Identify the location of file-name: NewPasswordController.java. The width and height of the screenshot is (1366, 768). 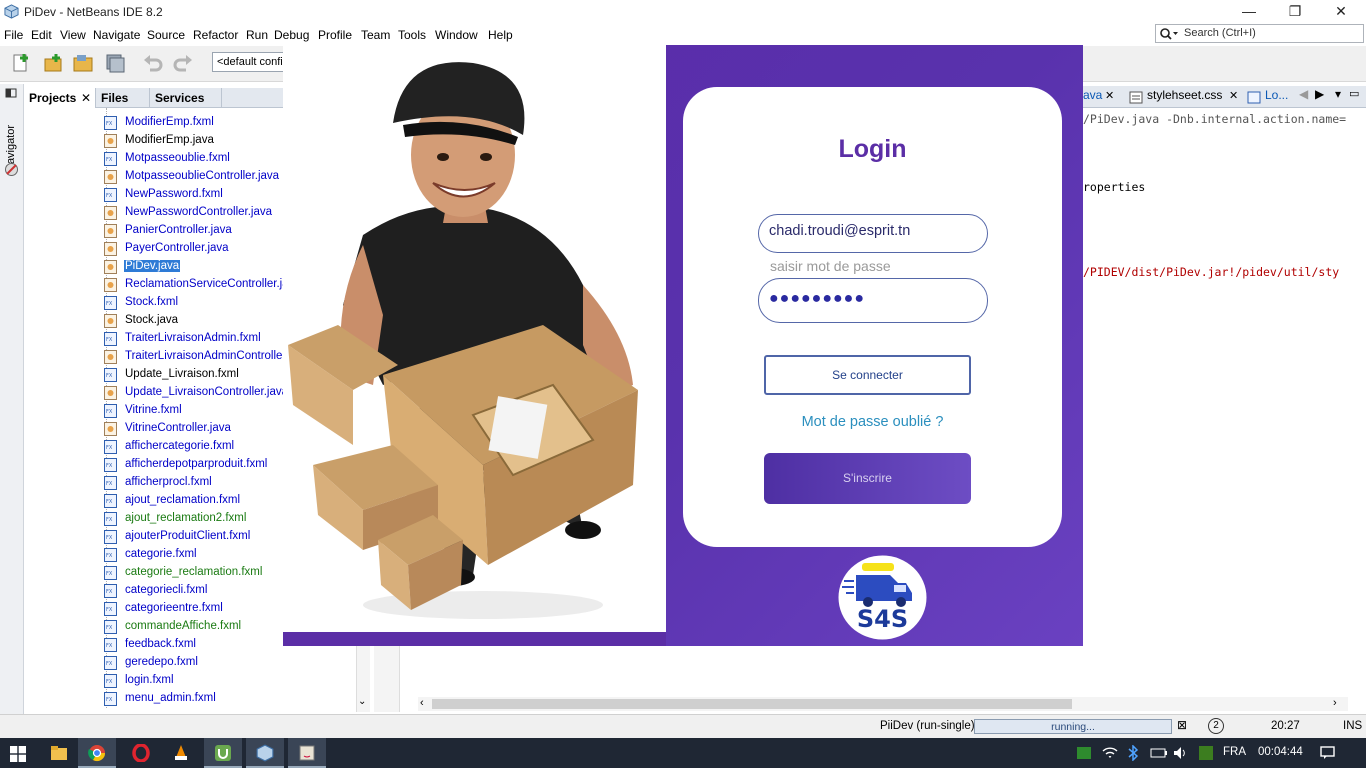
(199, 212).